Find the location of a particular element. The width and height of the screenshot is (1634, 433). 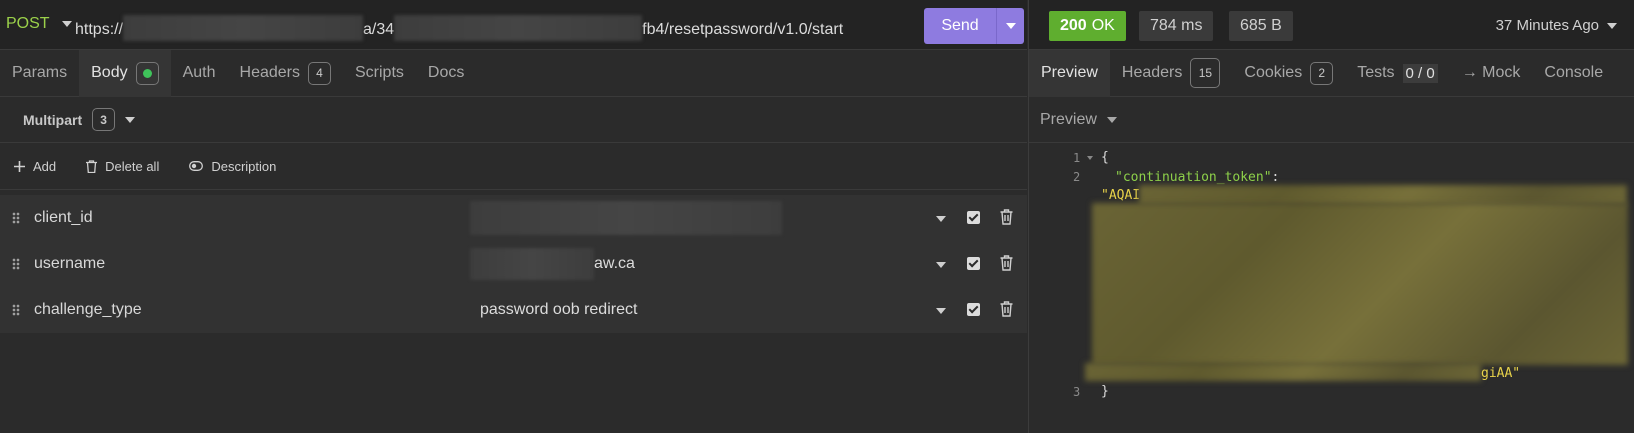

tab-label: → Mock is located at coordinates (1491, 72).